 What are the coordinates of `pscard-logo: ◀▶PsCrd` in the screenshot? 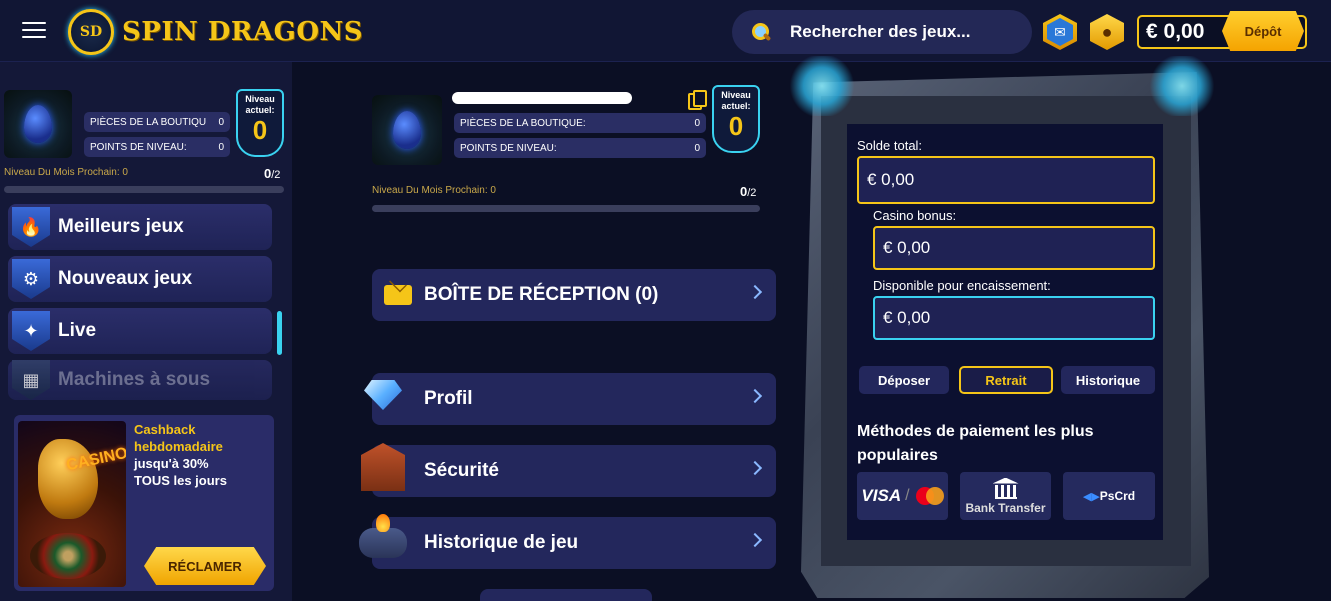 It's located at (1109, 496).